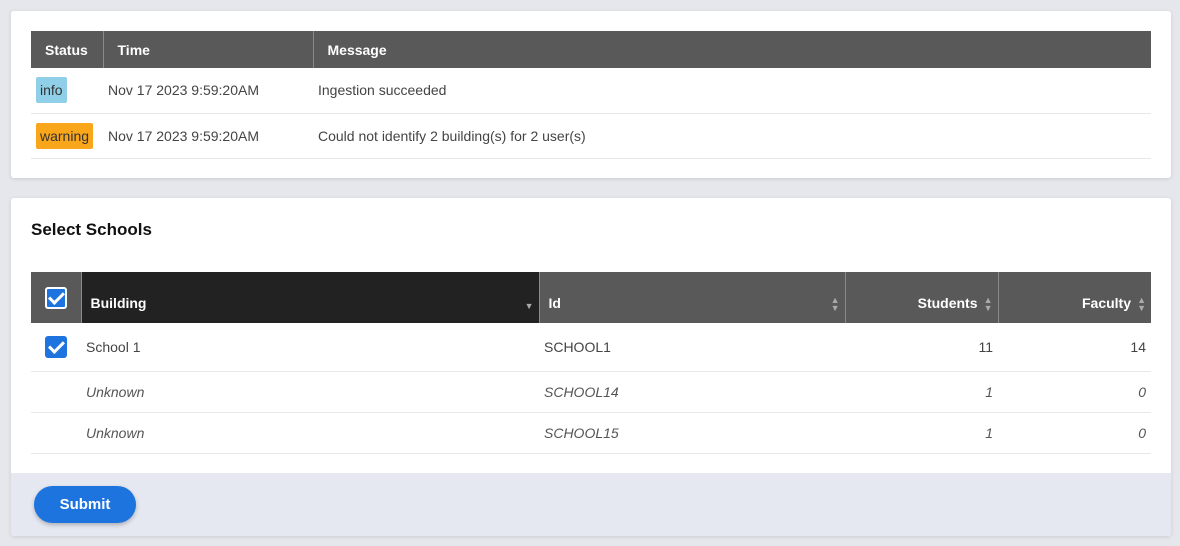 The width and height of the screenshot is (1180, 546). Describe the element at coordinates (208, 49) in the screenshot. I see `time-column-header: Time` at that location.